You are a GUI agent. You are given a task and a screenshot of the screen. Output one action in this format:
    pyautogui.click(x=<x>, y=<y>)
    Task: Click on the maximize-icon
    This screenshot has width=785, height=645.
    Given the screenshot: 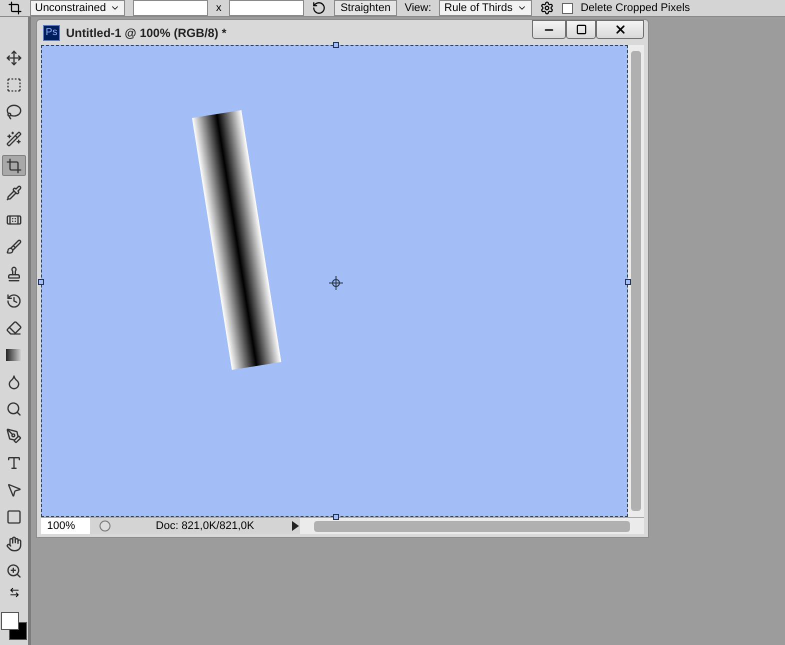 What is the action you would take?
    pyautogui.click(x=581, y=29)
    